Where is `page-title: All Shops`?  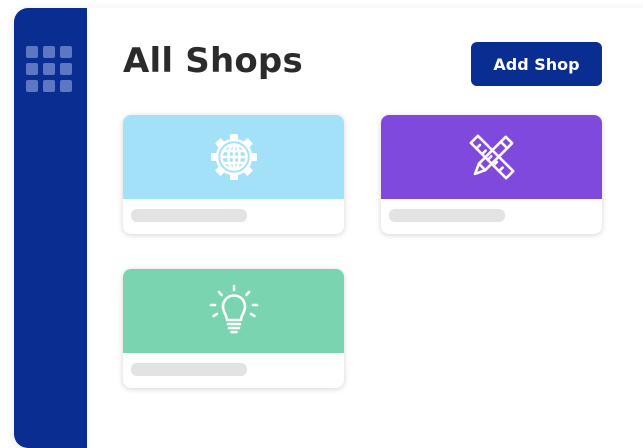
page-title: All Shops is located at coordinates (213, 61).